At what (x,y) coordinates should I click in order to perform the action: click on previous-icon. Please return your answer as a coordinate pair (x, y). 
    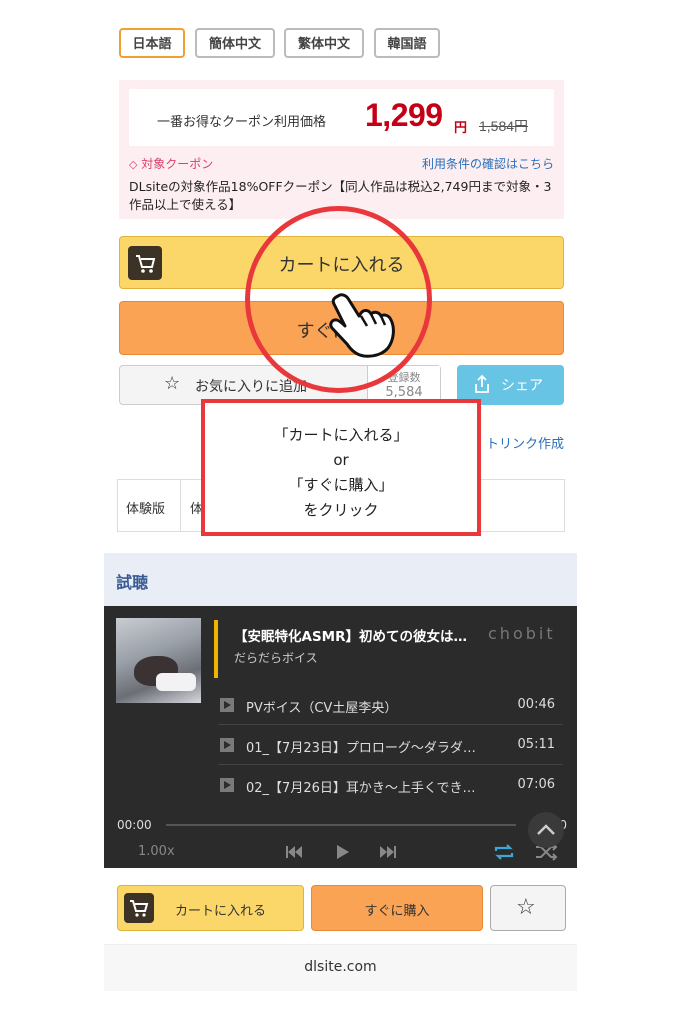
    Looking at the image, I should click on (294, 852).